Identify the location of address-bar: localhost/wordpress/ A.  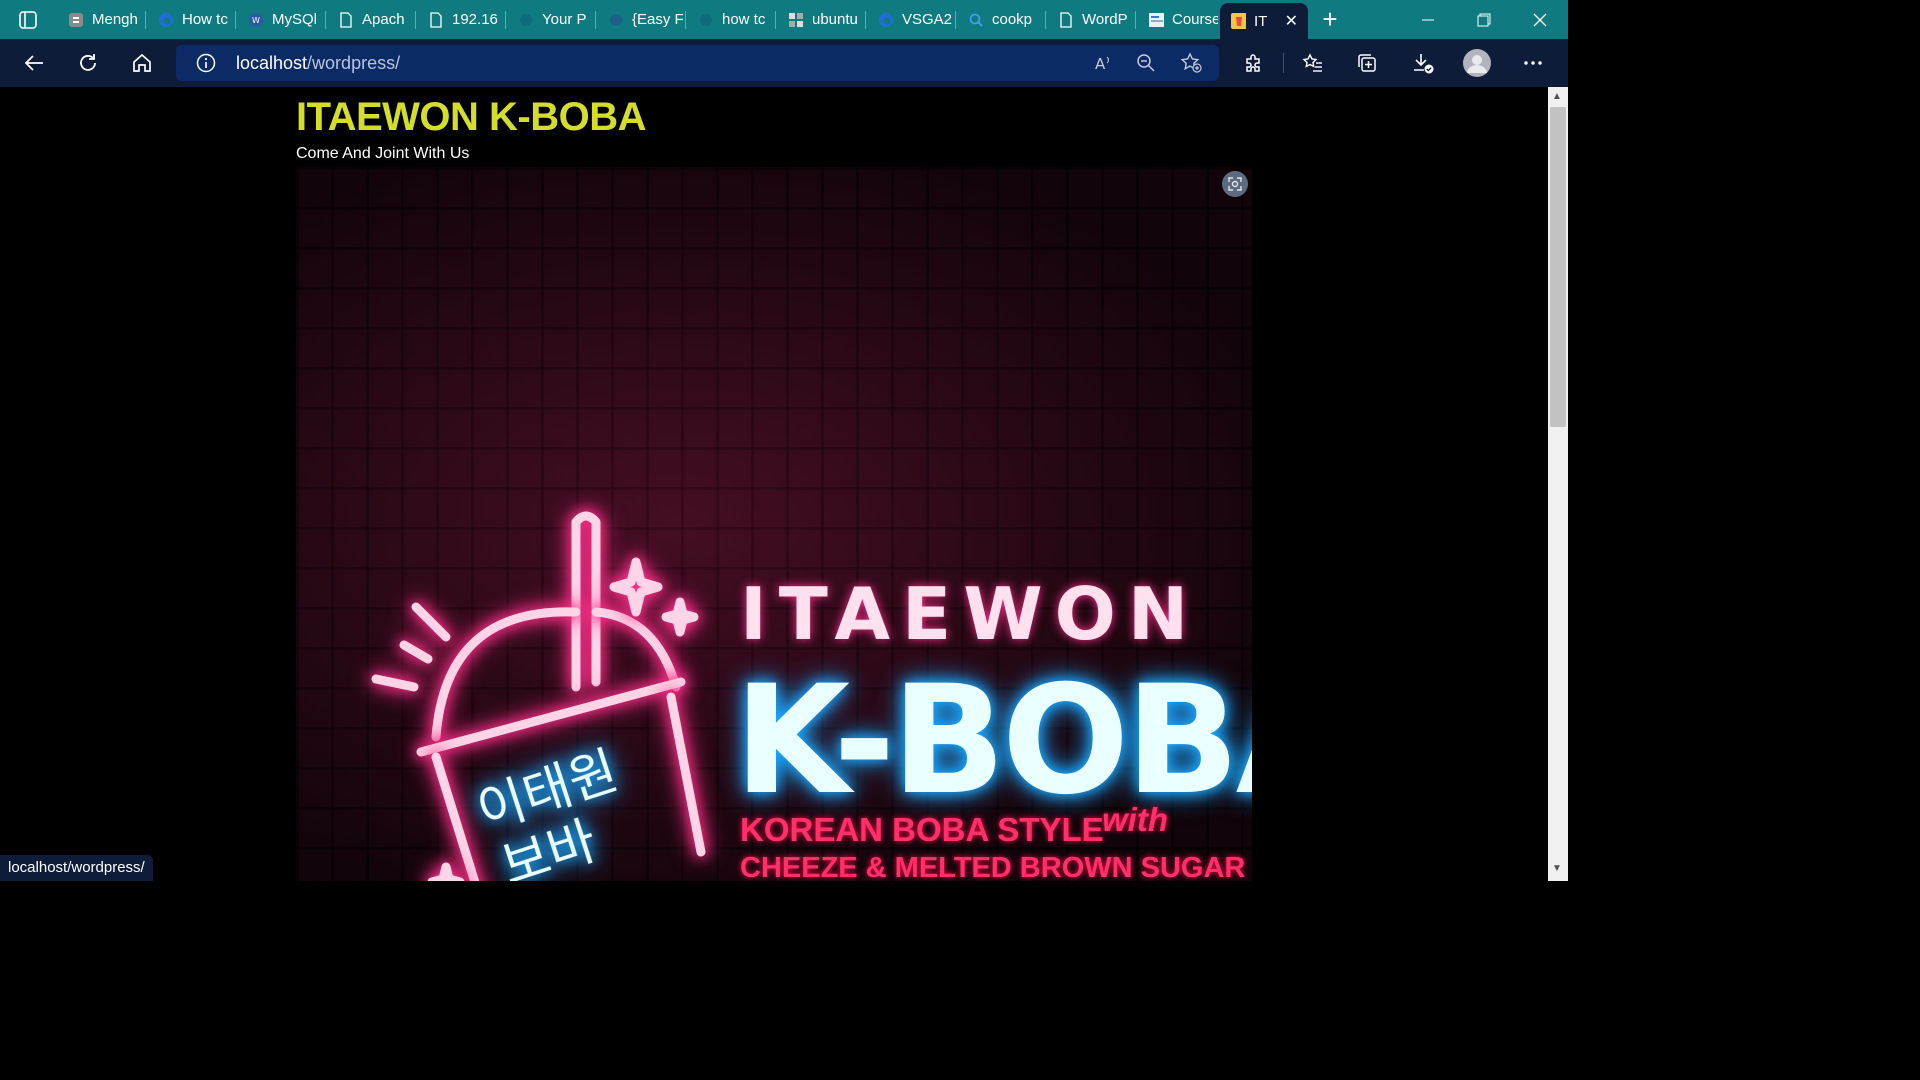
(697, 63).